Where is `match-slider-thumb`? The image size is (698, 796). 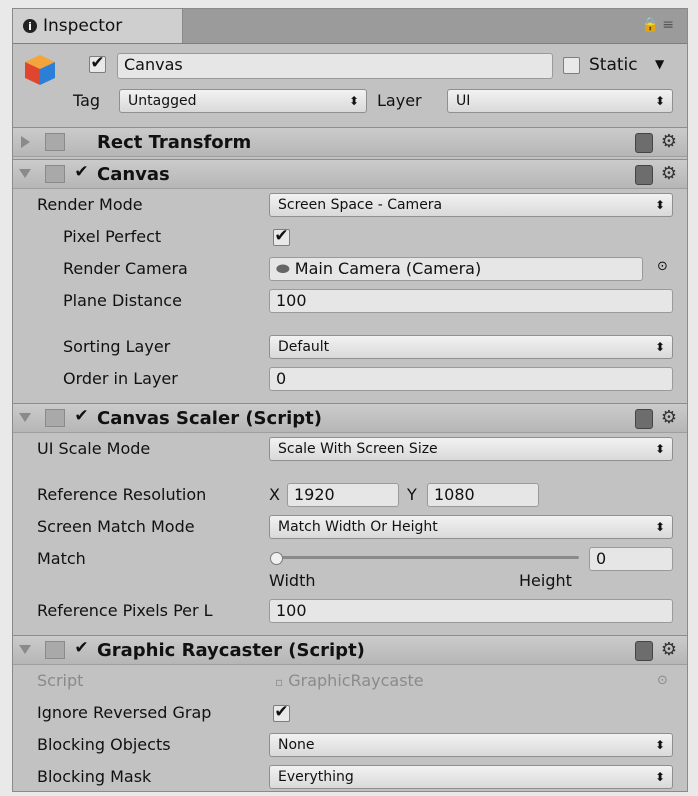 match-slider-thumb is located at coordinates (276, 558).